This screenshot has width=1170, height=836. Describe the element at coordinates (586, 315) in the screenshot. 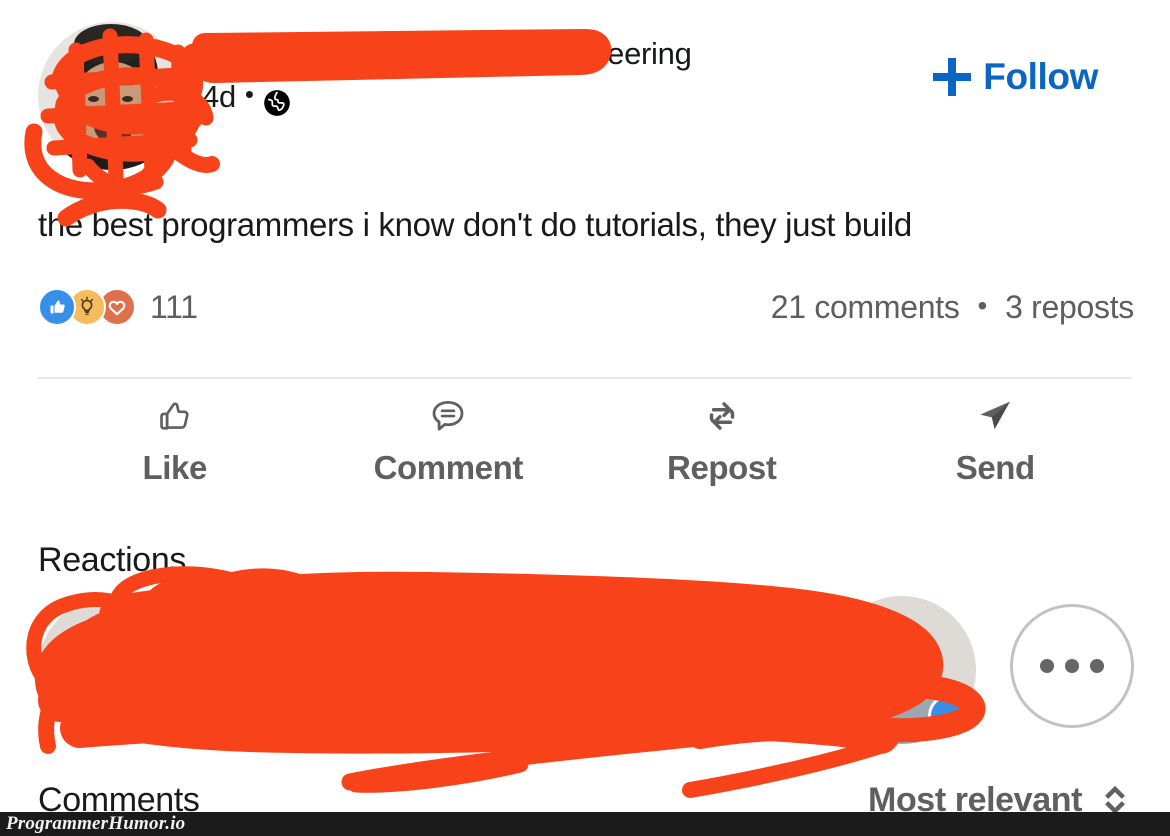

I see `social-counts-bar: 111 21 comments • 3 reposts` at that location.